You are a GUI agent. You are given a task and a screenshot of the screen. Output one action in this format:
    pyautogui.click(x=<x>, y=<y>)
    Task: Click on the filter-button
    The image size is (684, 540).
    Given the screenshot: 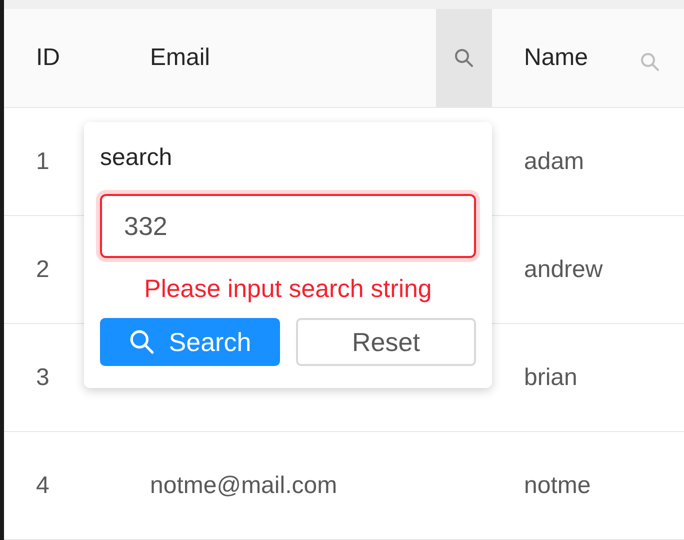 What is the action you would take?
    pyautogui.click(x=464, y=58)
    